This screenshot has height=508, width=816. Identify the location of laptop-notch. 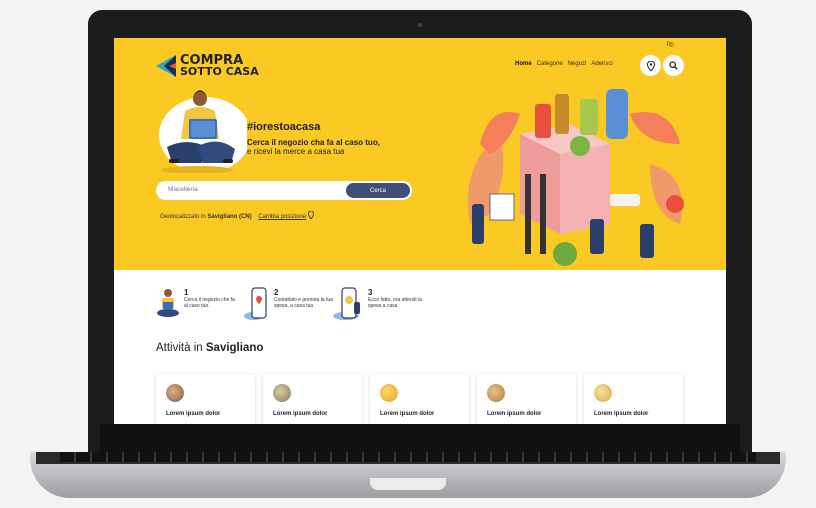
(408, 484).